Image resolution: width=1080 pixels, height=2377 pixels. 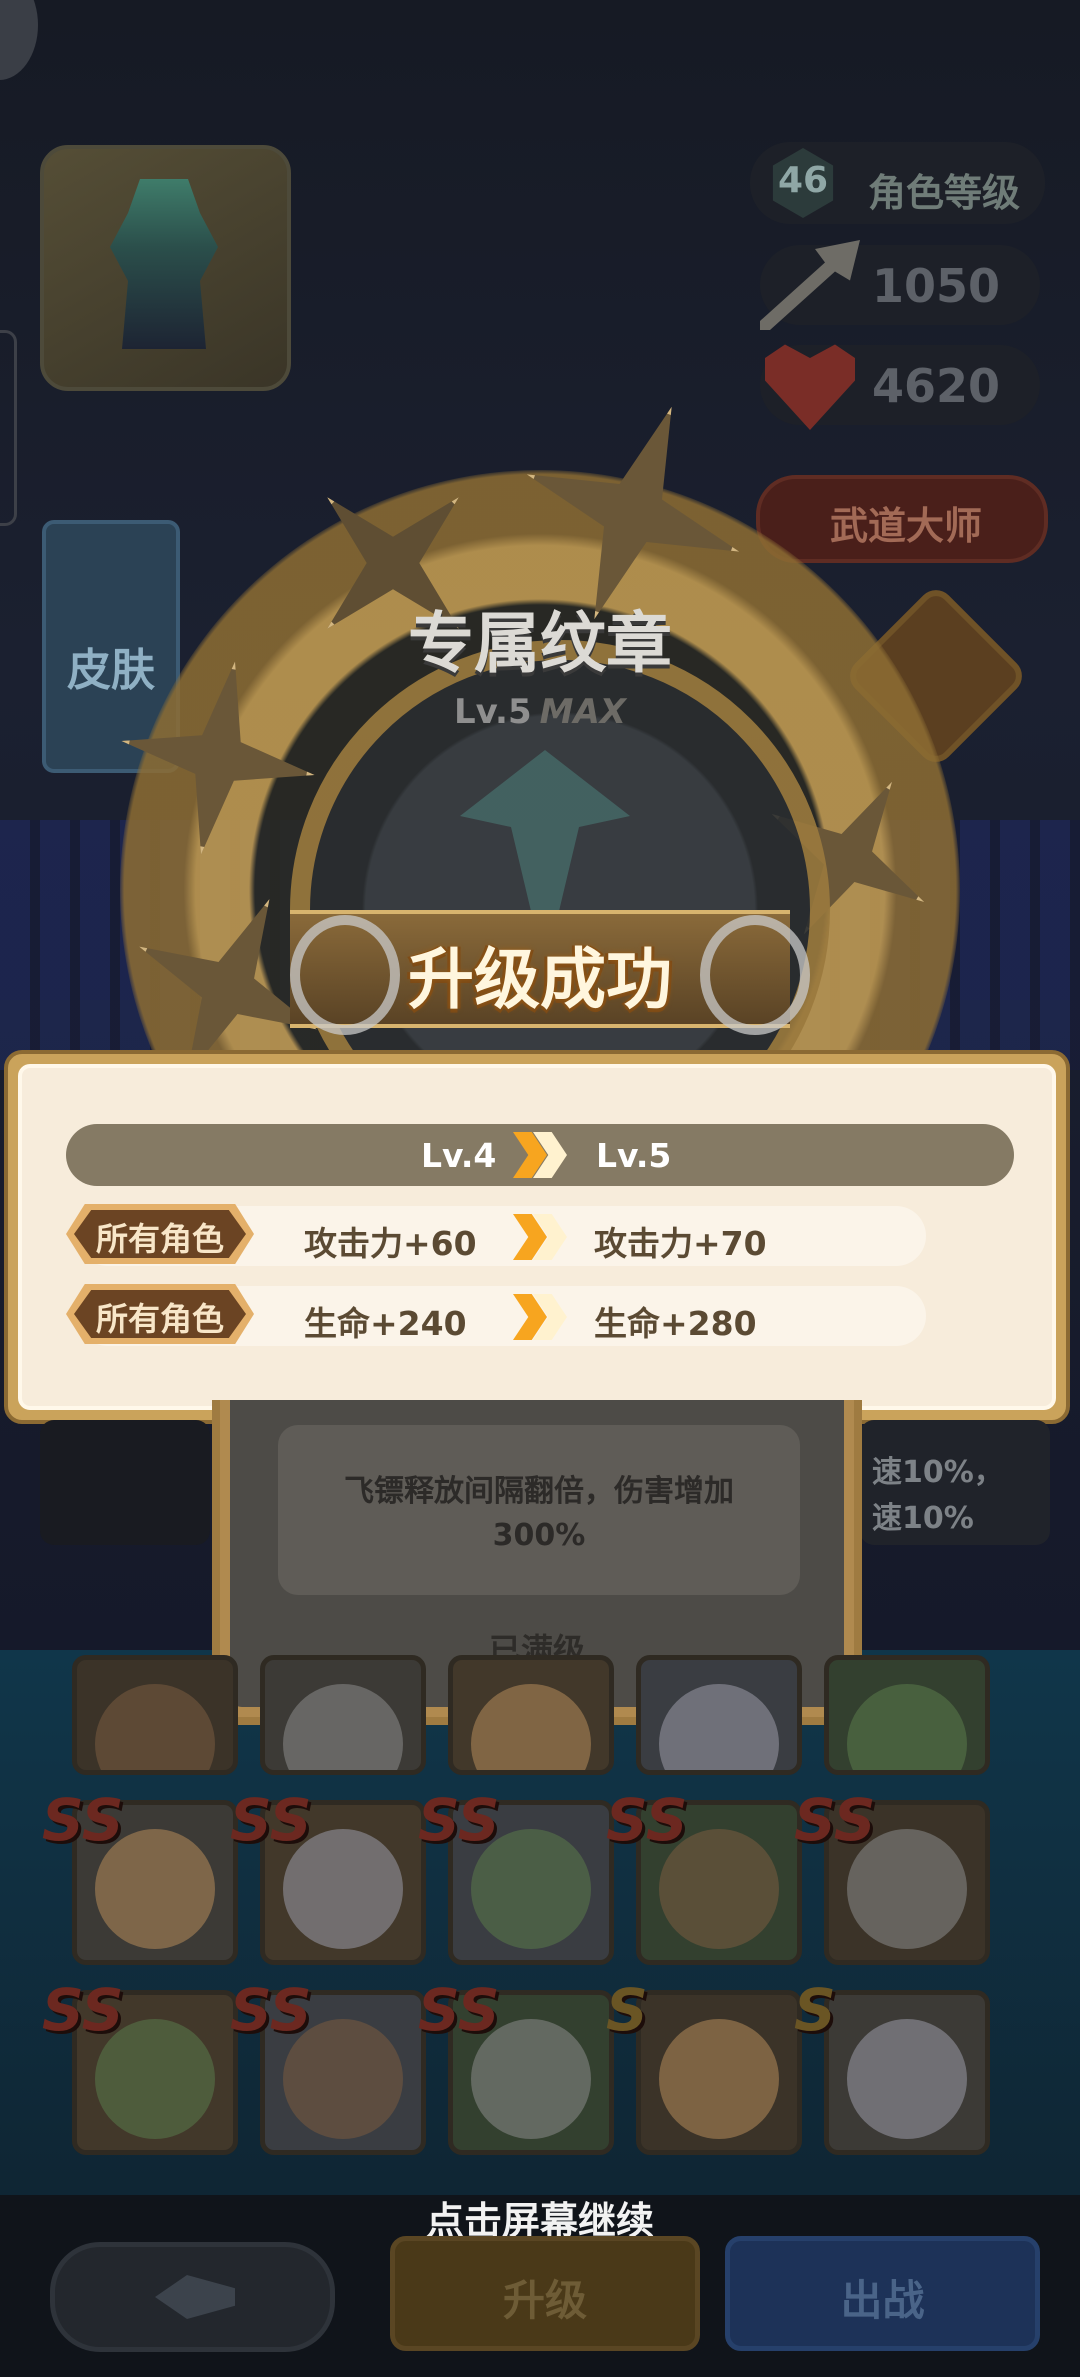 What do you see at coordinates (125, 1482) in the screenshot?
I see `skill-card-left` at bounding box center [125, 1482].